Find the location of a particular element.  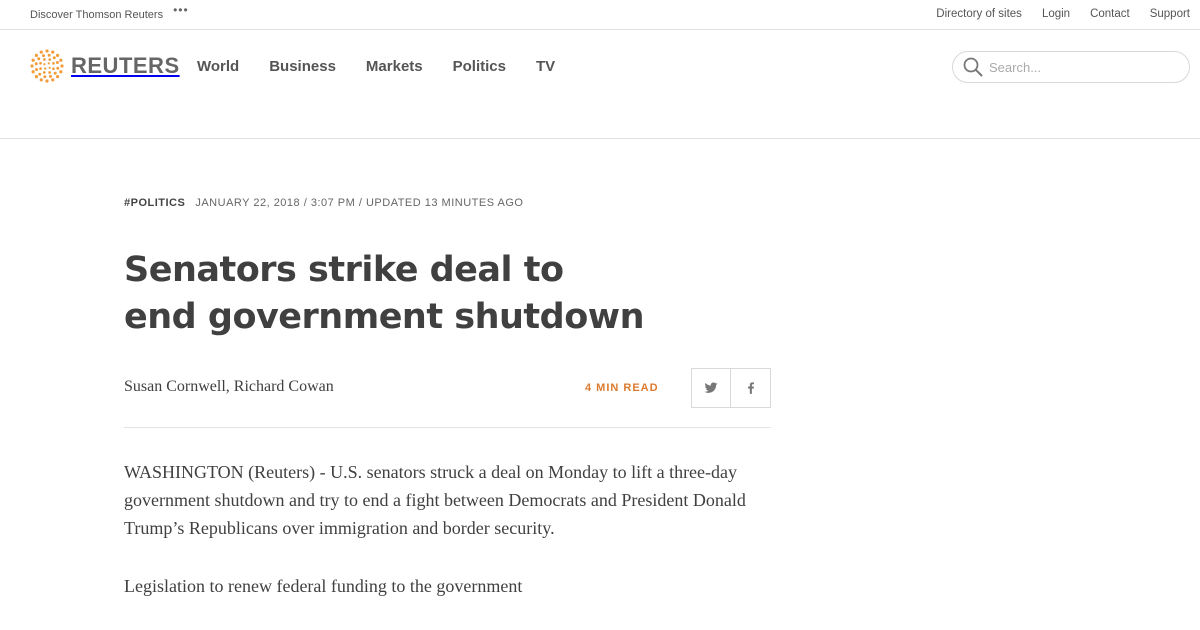

contact-link: Contact is located at coordinates (1110, 14).